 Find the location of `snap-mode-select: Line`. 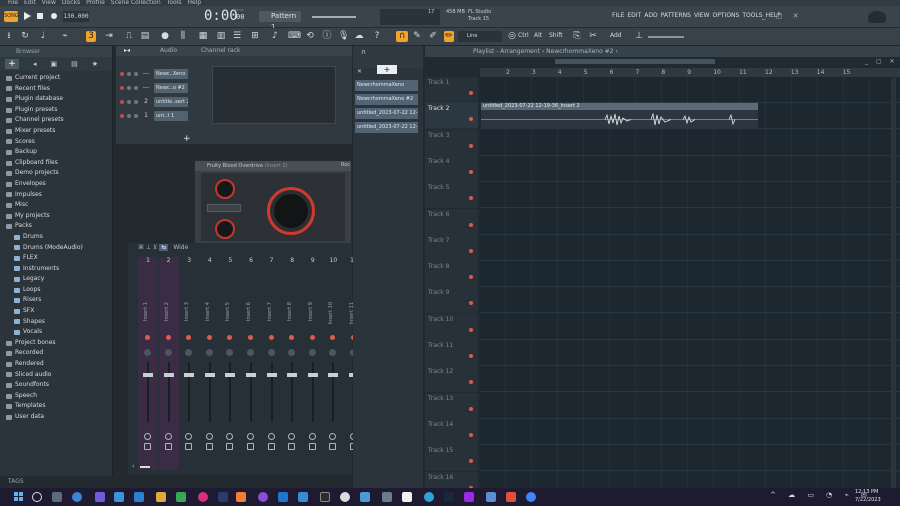

snap-mode-select: Line is located at coordinates (480, 36).